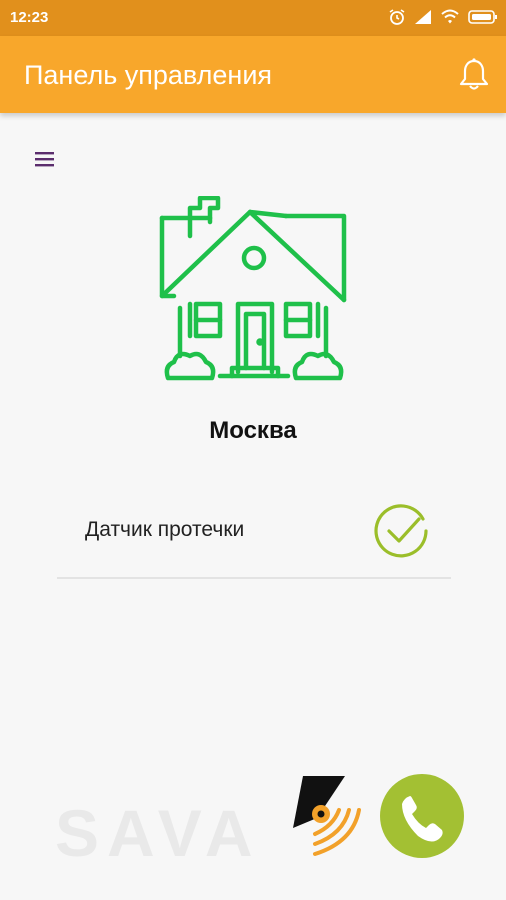 This screenshot has height=900, width=506. I want to click on signal-icon, so click(423, 17).